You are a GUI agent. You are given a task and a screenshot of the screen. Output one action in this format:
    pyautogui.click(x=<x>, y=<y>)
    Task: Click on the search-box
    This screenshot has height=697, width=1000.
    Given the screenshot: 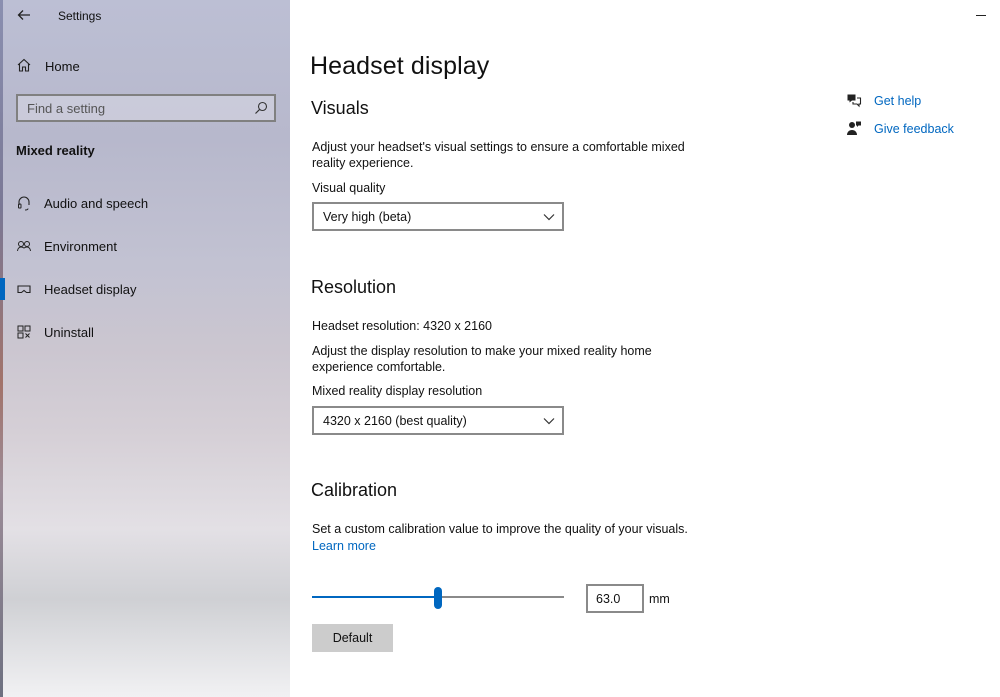 What is the action you would take?
    pyautogui.click(x=146, y=108)
    